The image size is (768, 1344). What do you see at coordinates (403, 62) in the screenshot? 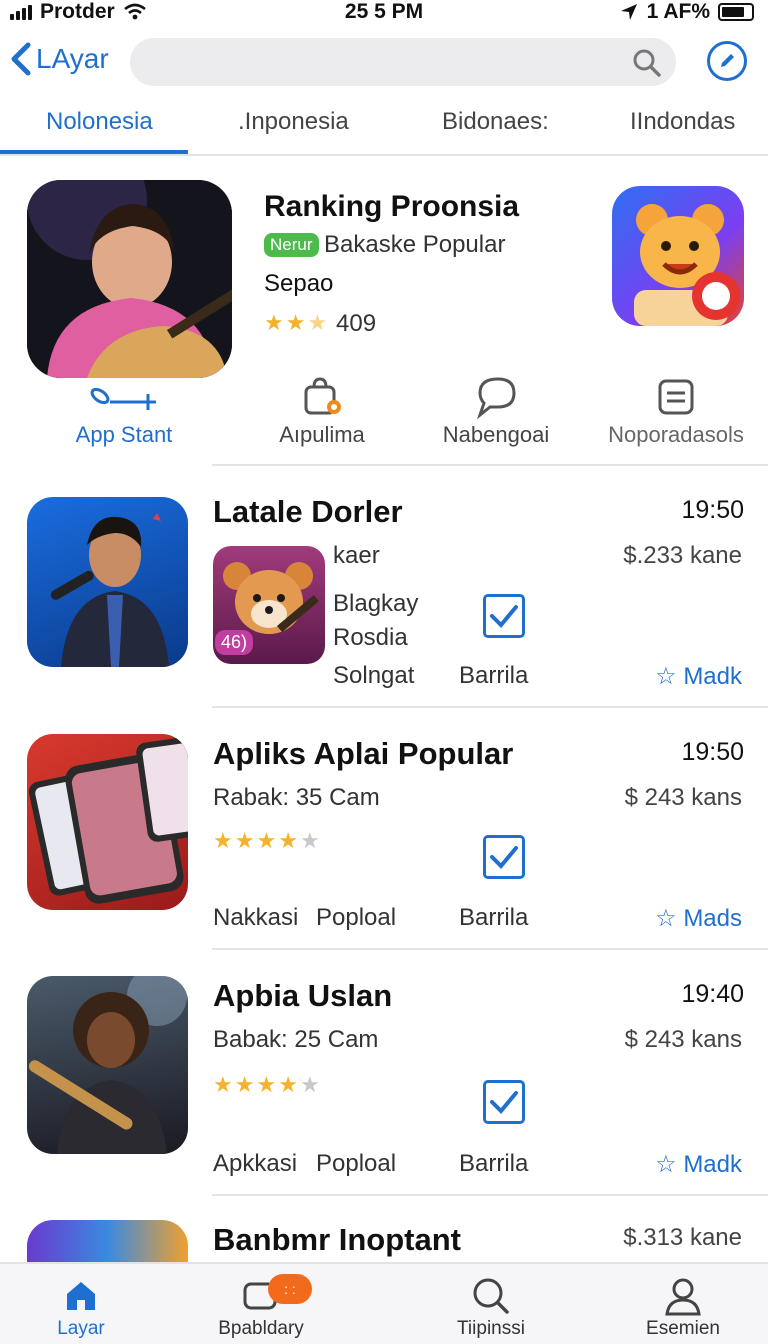
I see `search-input` at bounding box center [403, 62].